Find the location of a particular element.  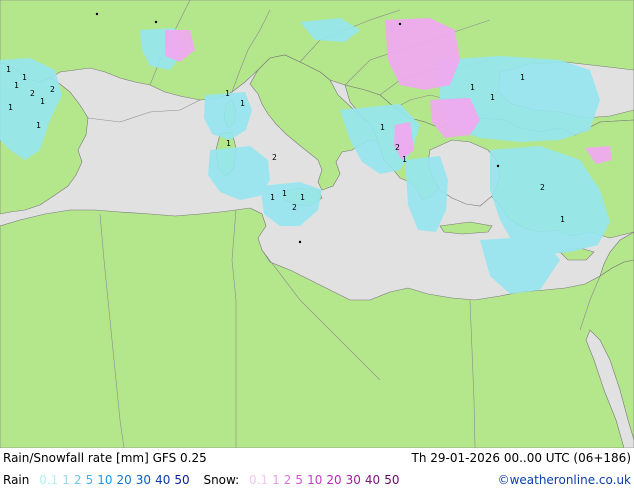

rain-legend-value: 0.1 is located at coordinates (49, 480).